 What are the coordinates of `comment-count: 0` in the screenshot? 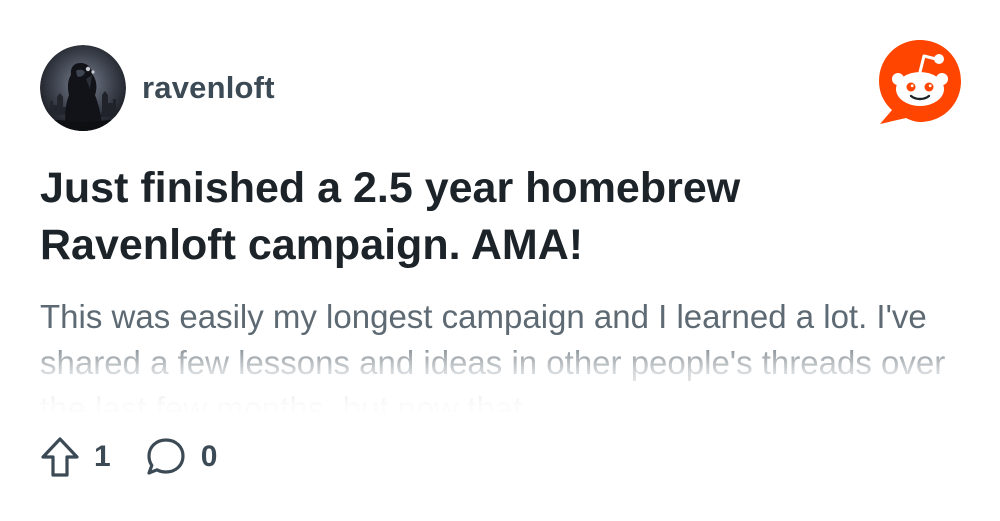 It's located at (209, 456).